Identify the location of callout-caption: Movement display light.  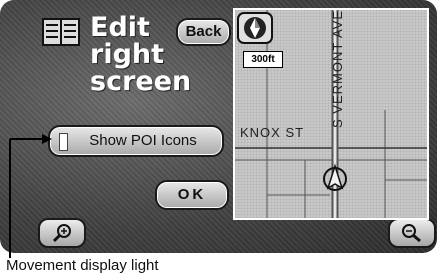
(82, 265).